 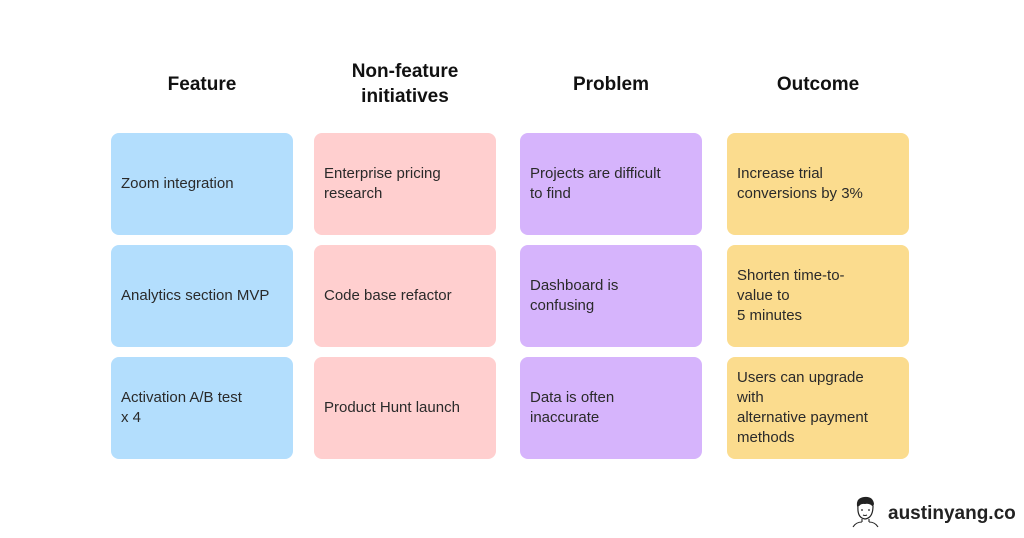 What do you see at coordinates (382, 183) in the screenshot?
I see `card-text: Enterprise pricing research` at bounding box center [382, 183].